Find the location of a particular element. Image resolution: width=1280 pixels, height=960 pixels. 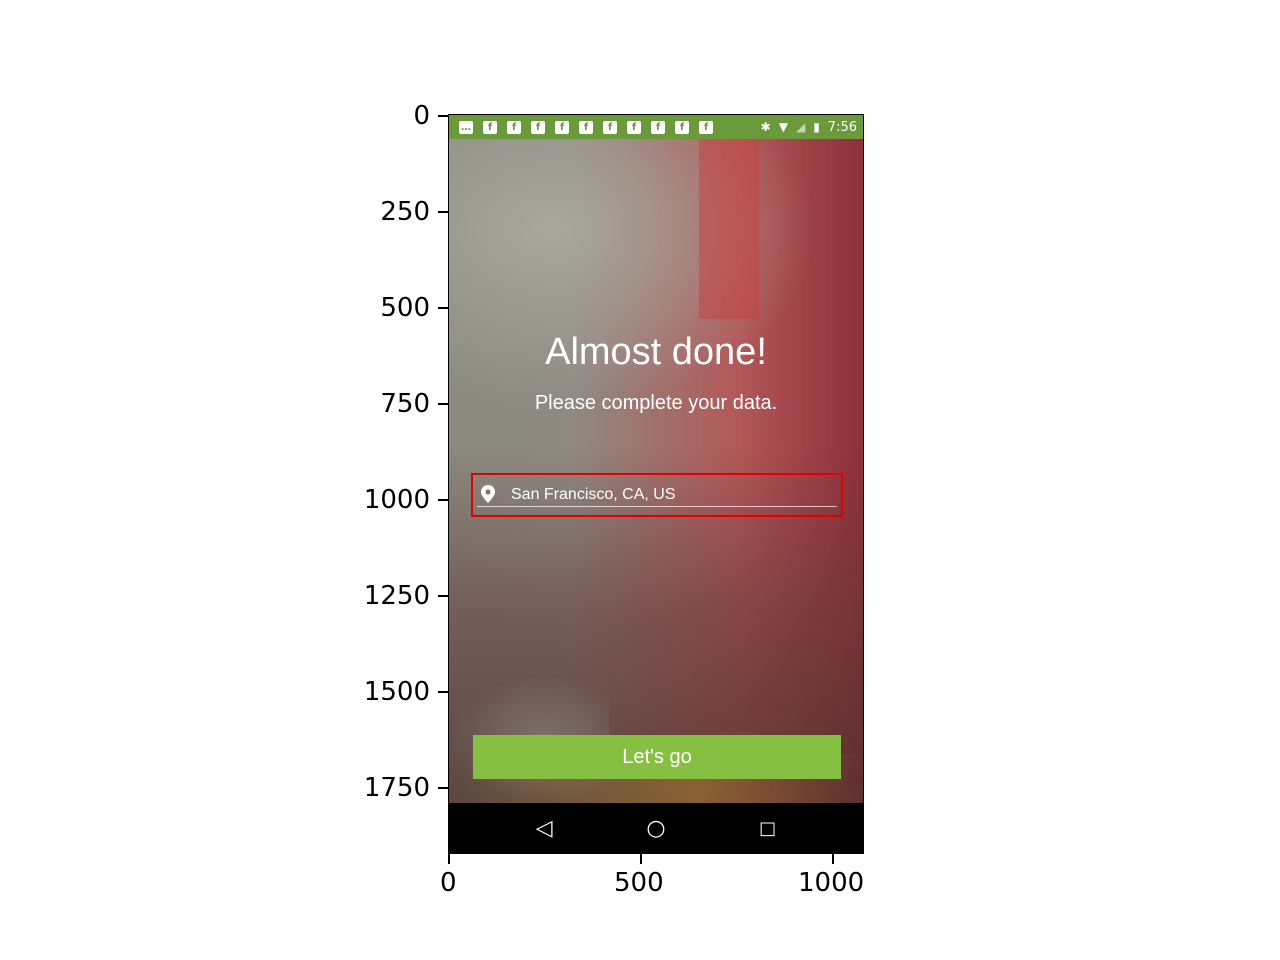

y-tick-label: 500 is located at coordinates (405, 308).